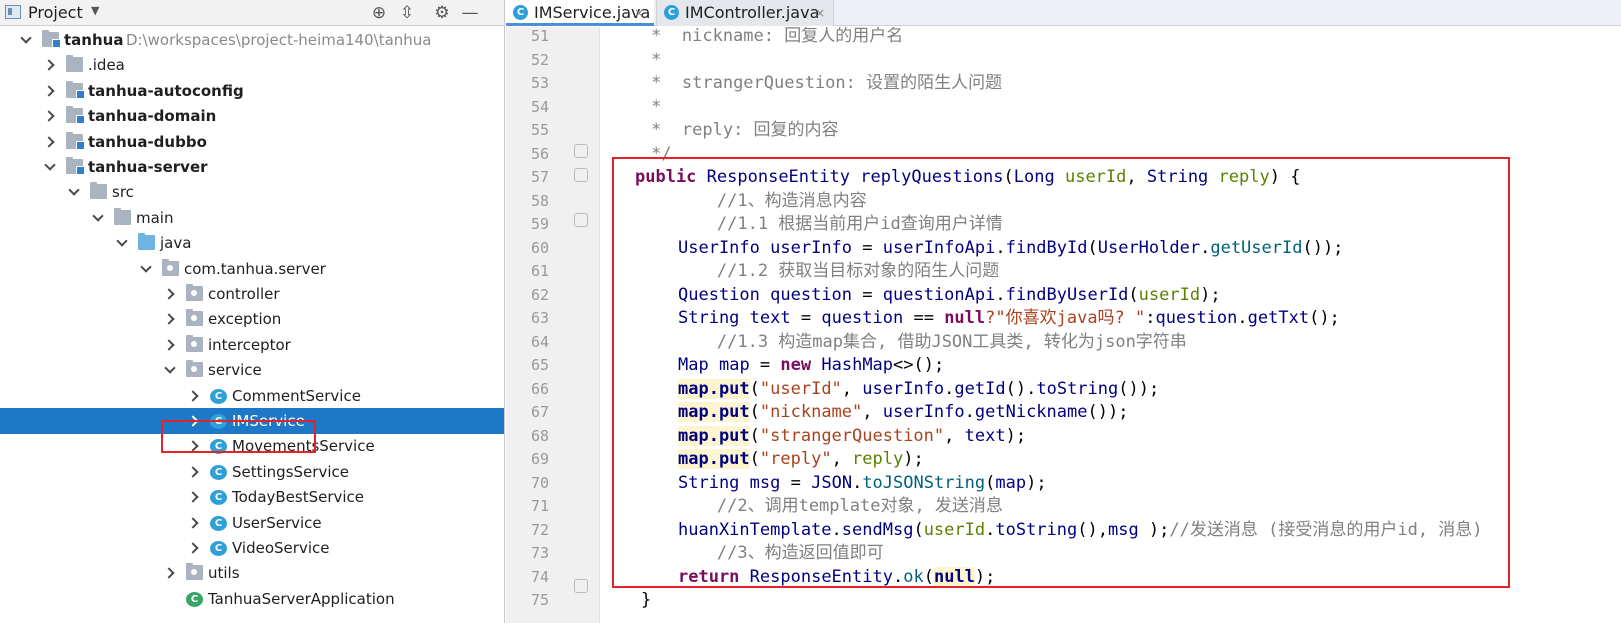  I want to click on tree-item-java: java, so click(252, 243).